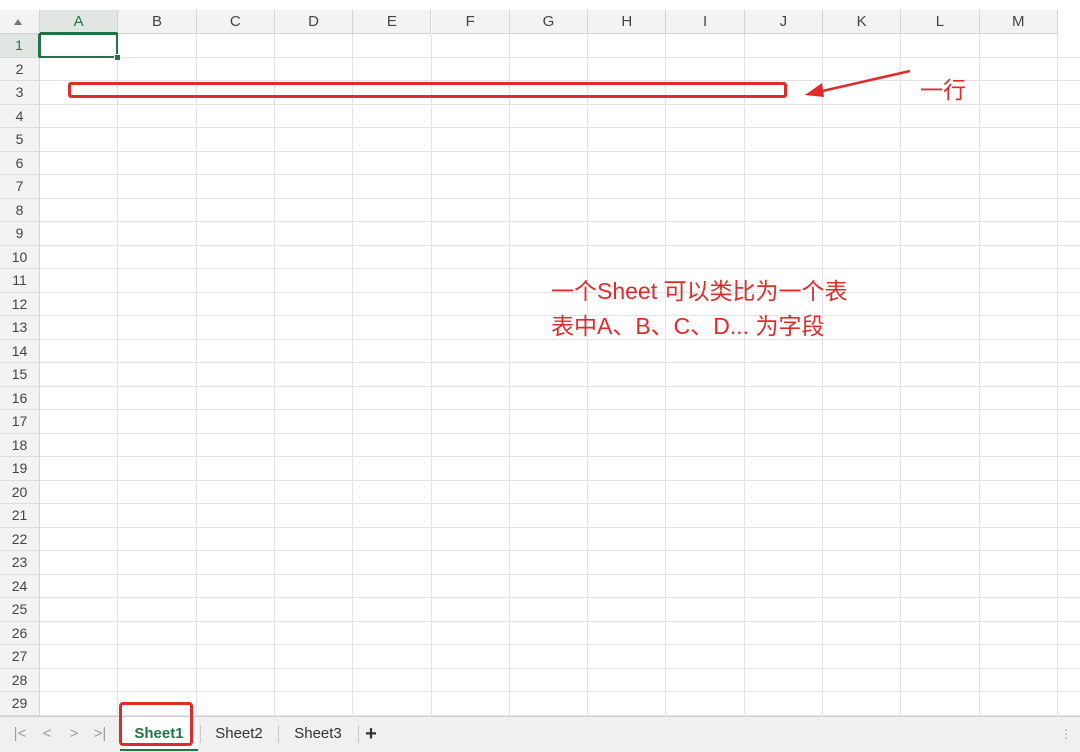  Describe the element at coordinates (20, 516) in the screenshot. I see `row-header-21: 21` at that location.